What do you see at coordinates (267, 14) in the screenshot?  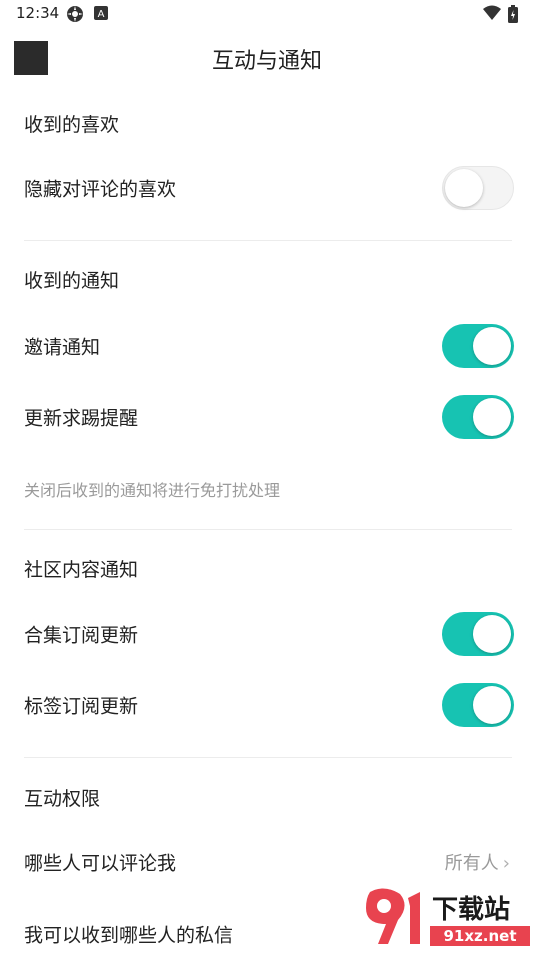 I see `status-bar: 12:34 A` at bounding box center [267, 14].